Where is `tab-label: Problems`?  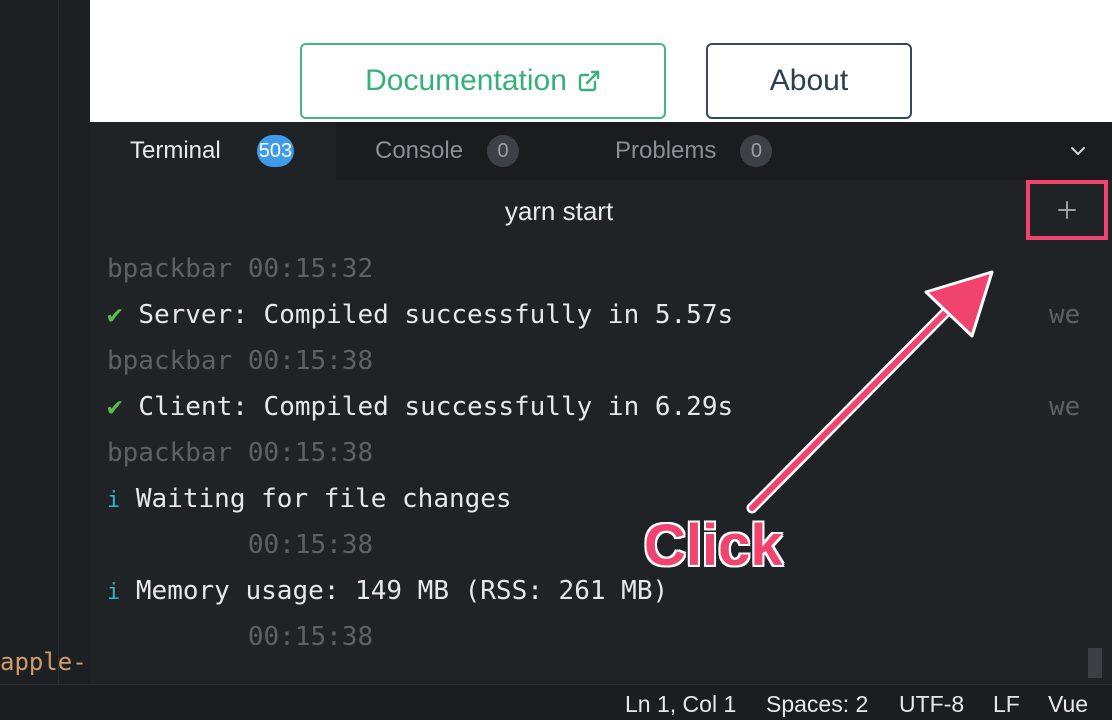
tab-label: Problems is located at coordinates (666, 150).